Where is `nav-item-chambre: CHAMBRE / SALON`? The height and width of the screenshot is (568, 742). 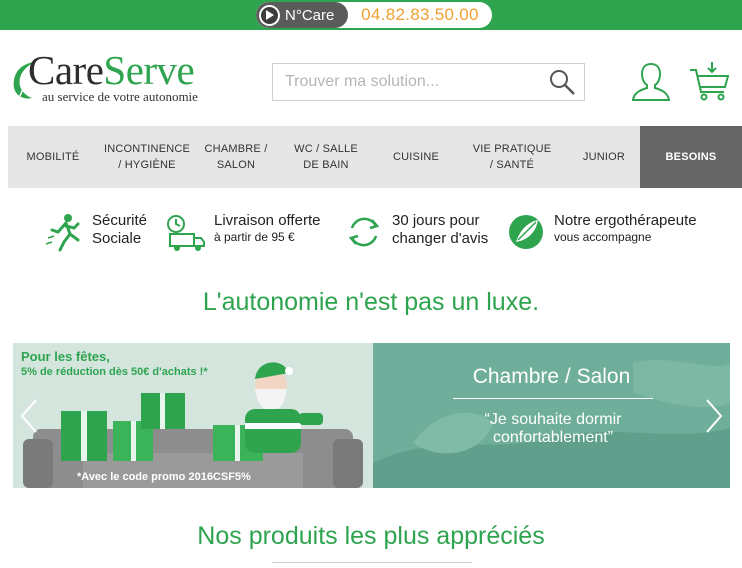
nav-item-chambre: CHAMBRE / SALON is located at coordinates (236, 157).